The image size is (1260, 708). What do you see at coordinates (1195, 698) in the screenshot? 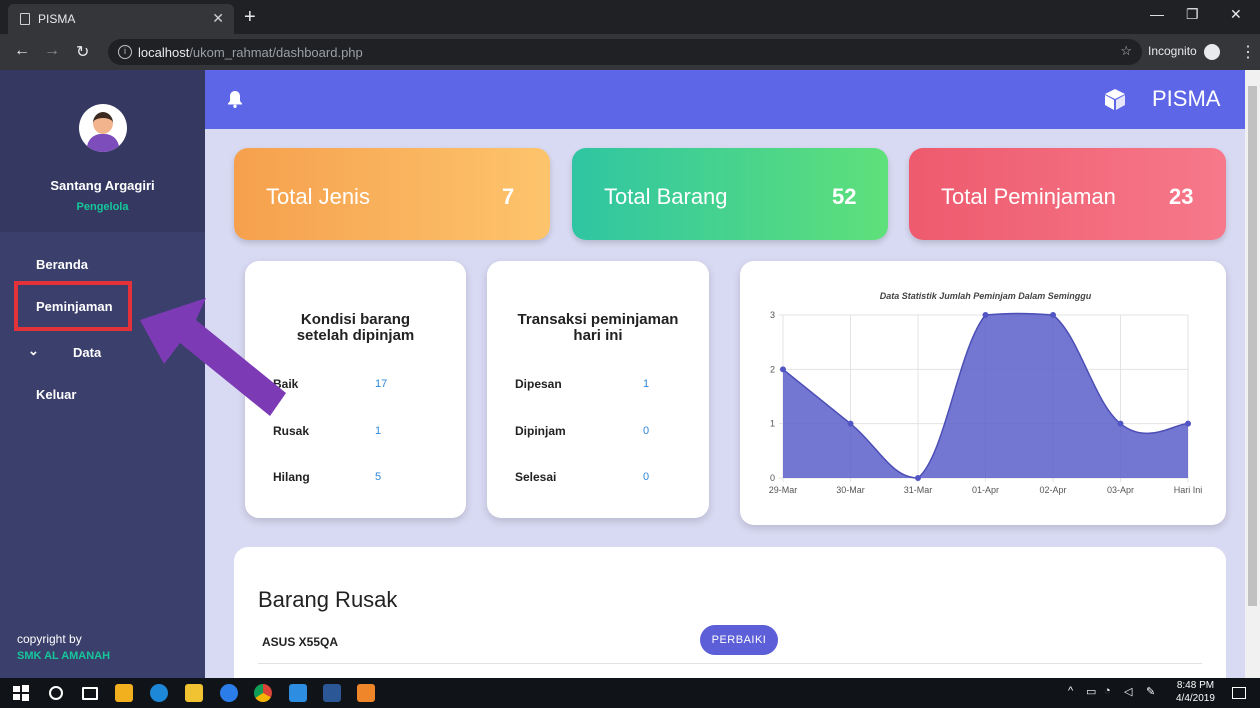
I see `clock-date: 4/4/2019` at bounding box center [1195, 698].